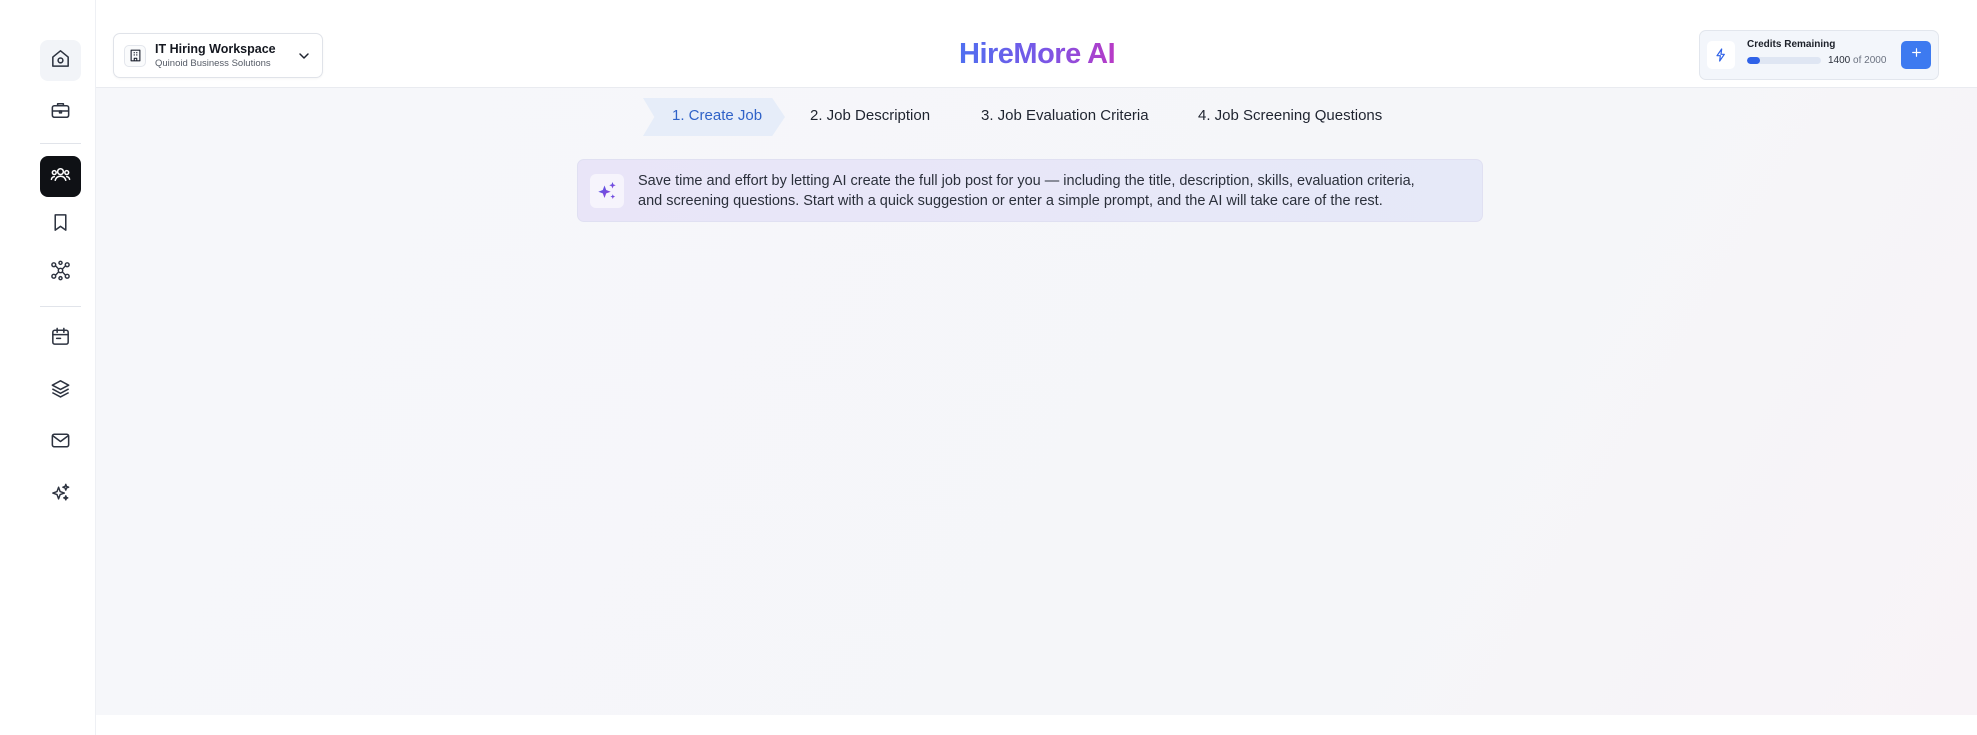 The width and height of the screenshot is (1977, 735). Describe the element at coordinates (1065, 115) in the screenshot. I see `step-evaluation-criteria: 3. Job Evaluation Criteria` at that location.